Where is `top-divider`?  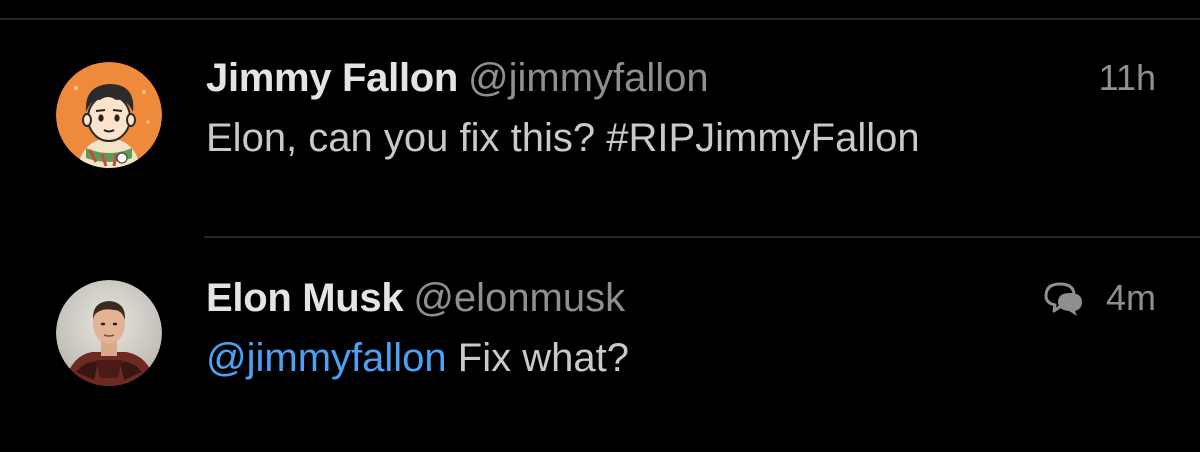
top-divider is located at coordinates (600, 19).